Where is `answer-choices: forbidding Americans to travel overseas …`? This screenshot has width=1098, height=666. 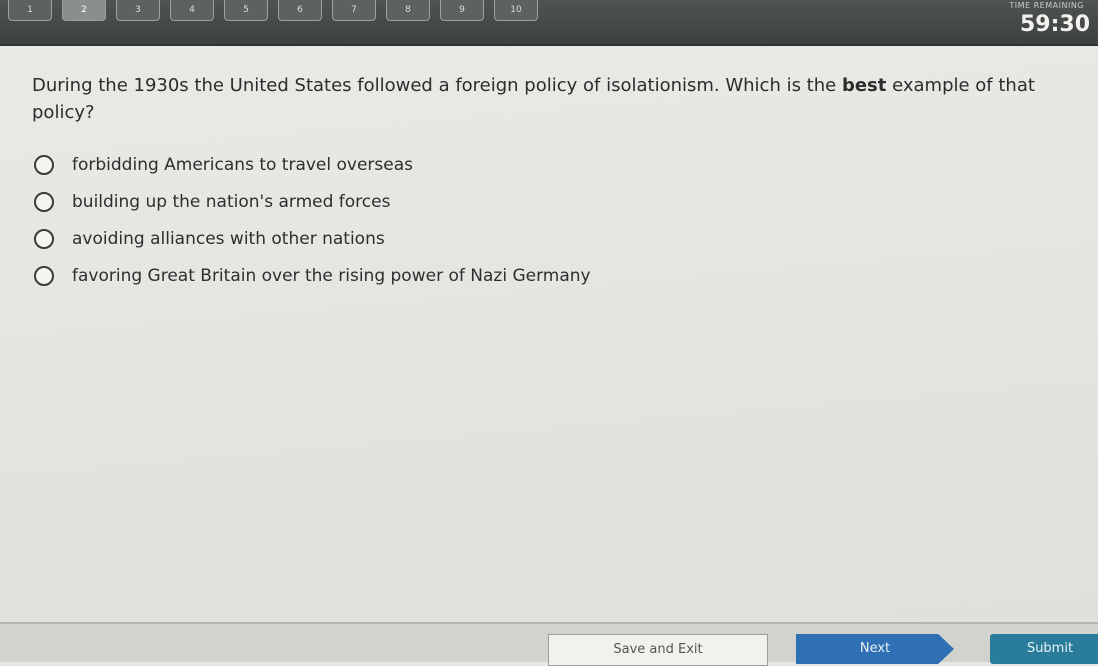
answer-choices: forbidding Americans to travel overseas … is located at coordinates (312, 220).